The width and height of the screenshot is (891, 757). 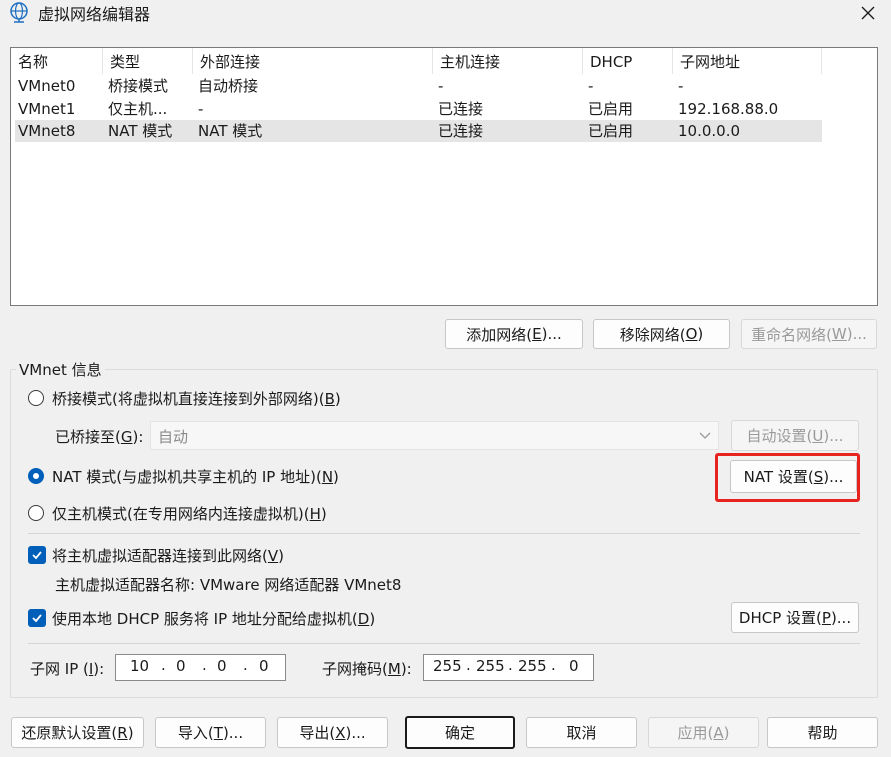 I want to click on list-row-vmnet1: VMnet1 仅主机... - 已连接 已启用 192.168.88.0, so click(x=418, y=109).